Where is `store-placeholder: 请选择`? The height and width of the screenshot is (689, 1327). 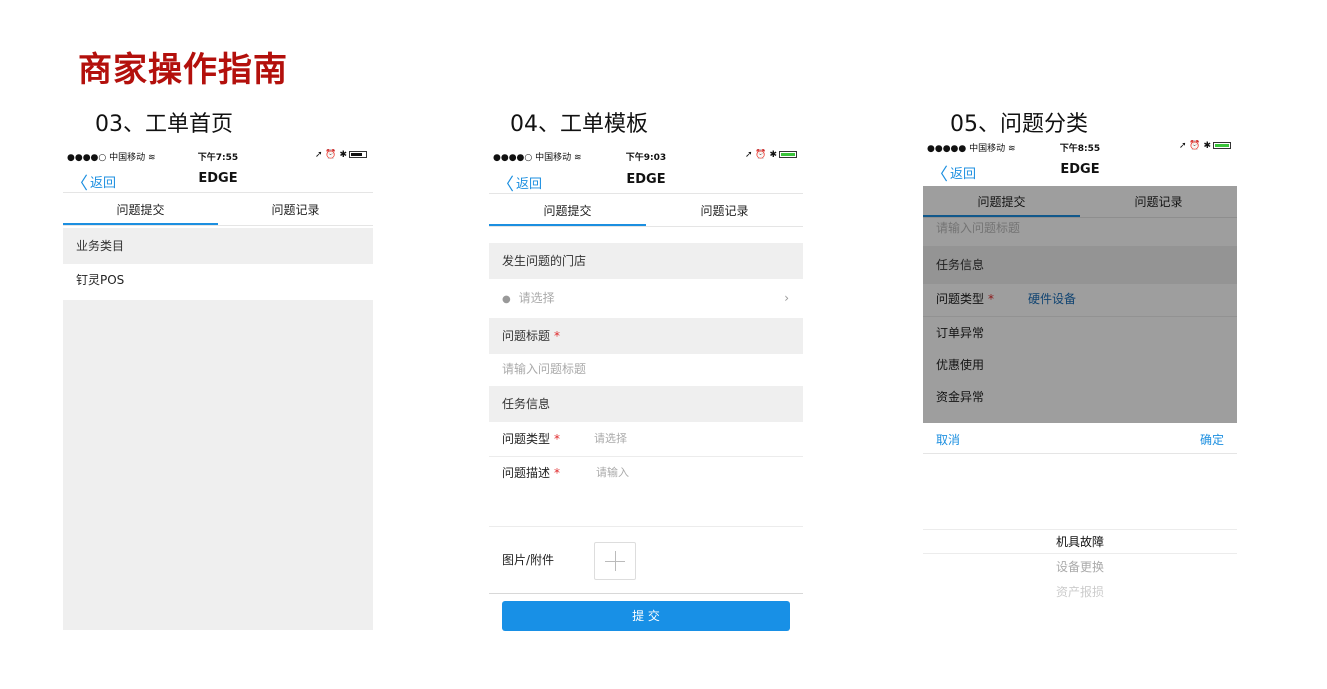
store-placeholder: 请选择 is located at coordinates (536, 298).